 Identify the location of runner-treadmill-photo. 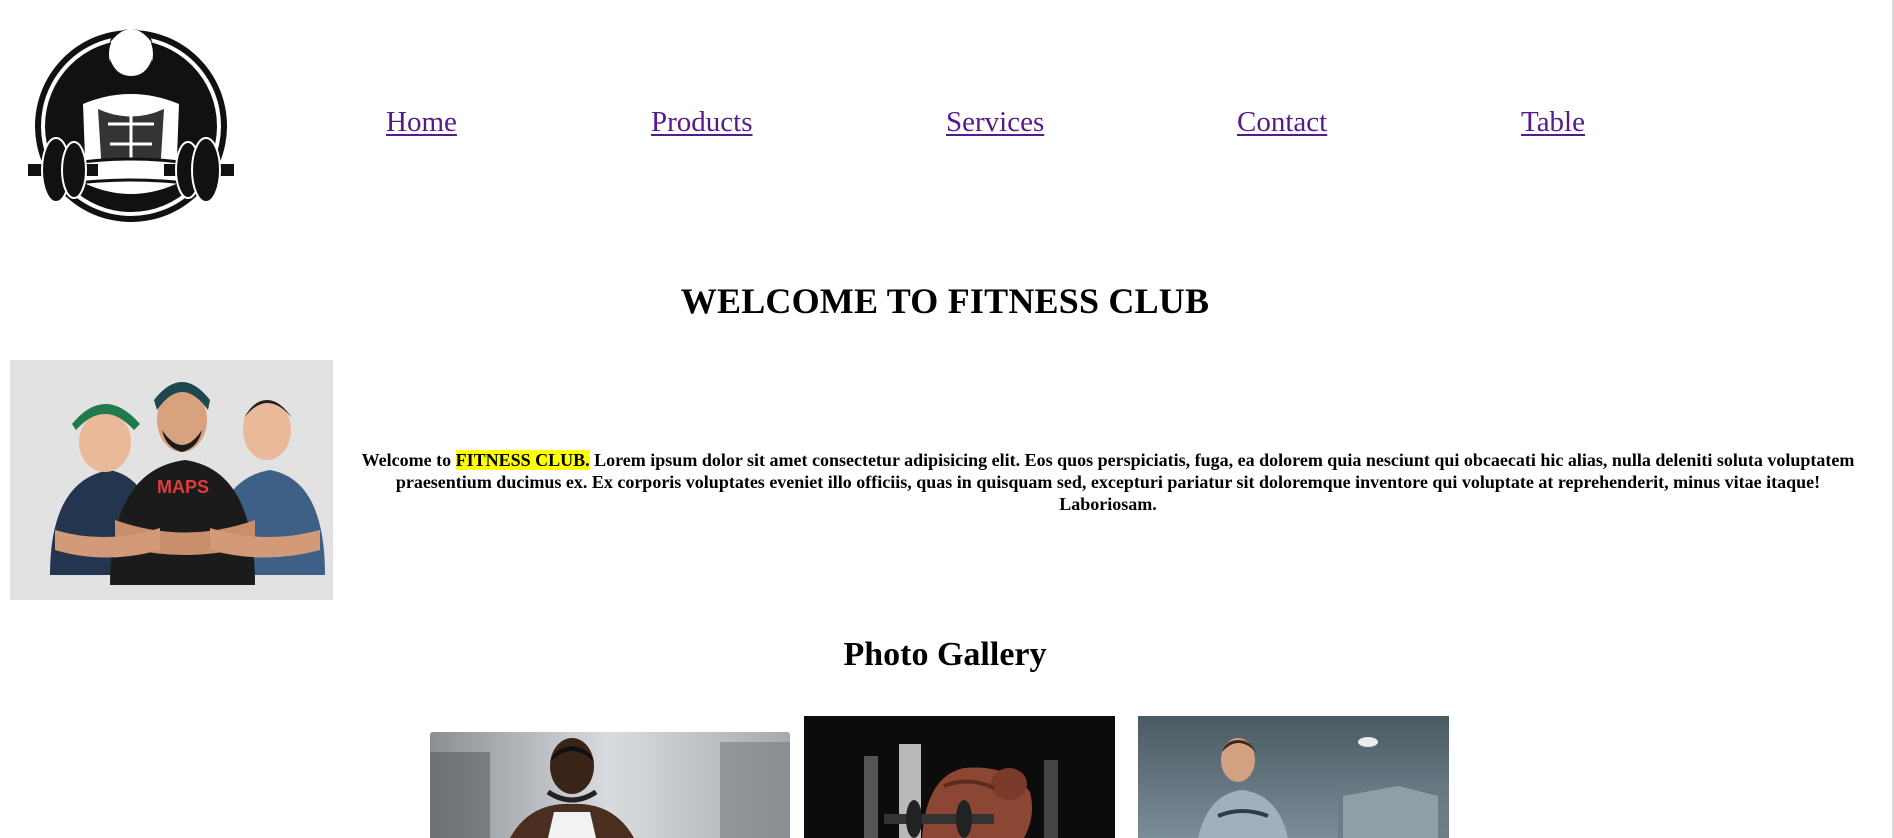
(1293, 777).